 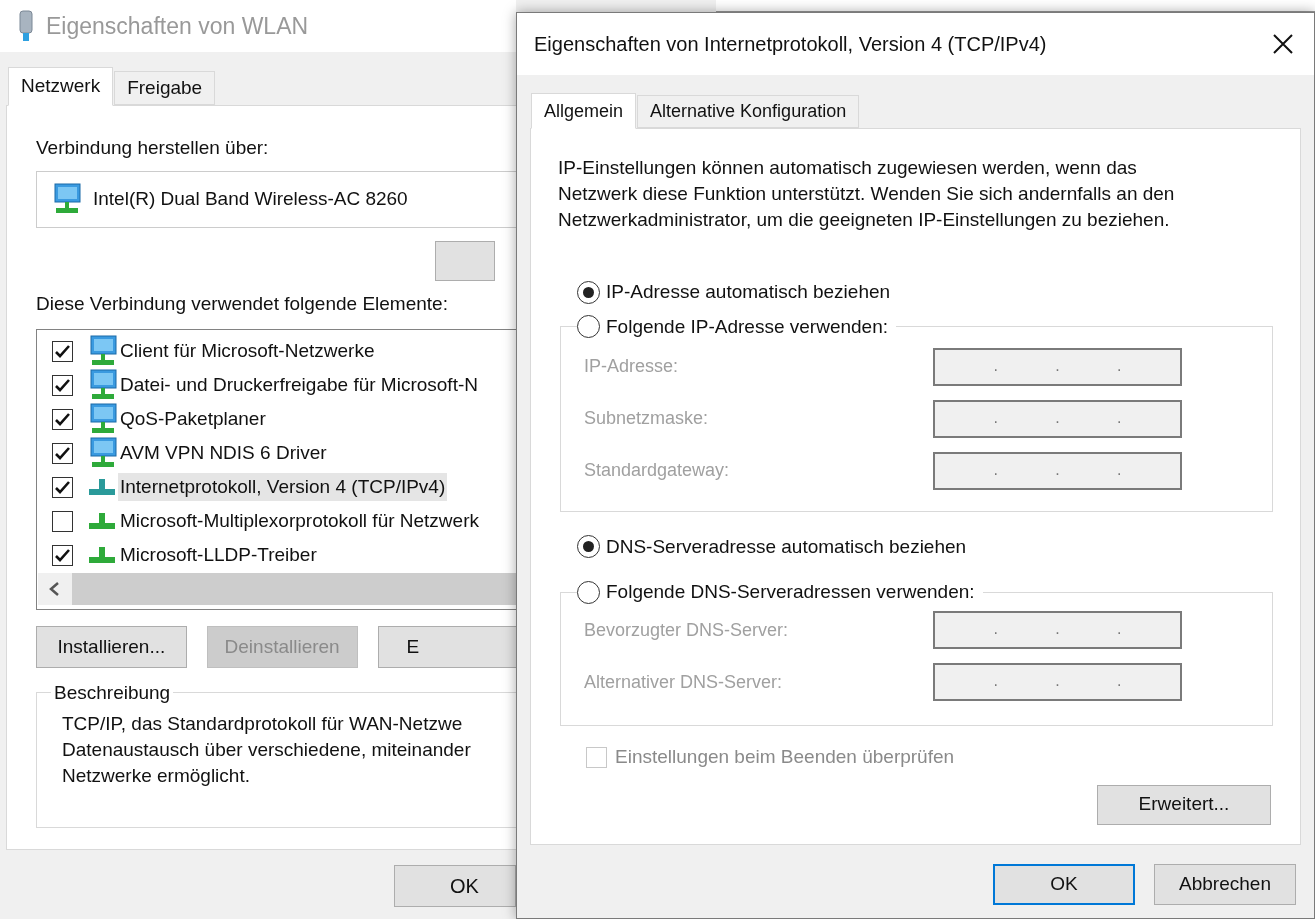 I want to click on adapter-icon, so click(x=26, y=26).